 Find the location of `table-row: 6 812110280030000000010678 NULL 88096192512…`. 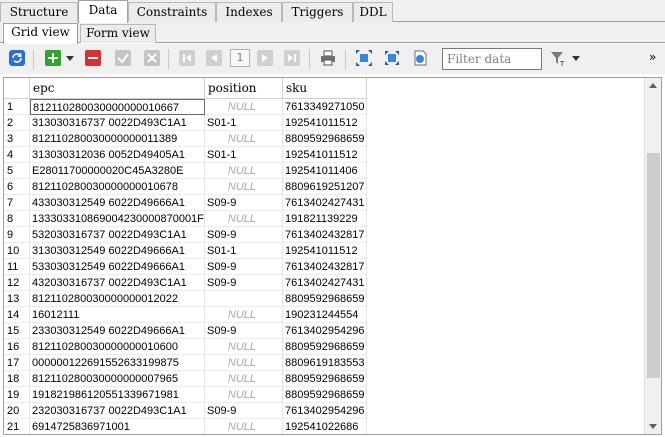

table-row: 6 812110280030000000010678 NULL 88096192512… is located at coordinates (324, 187).